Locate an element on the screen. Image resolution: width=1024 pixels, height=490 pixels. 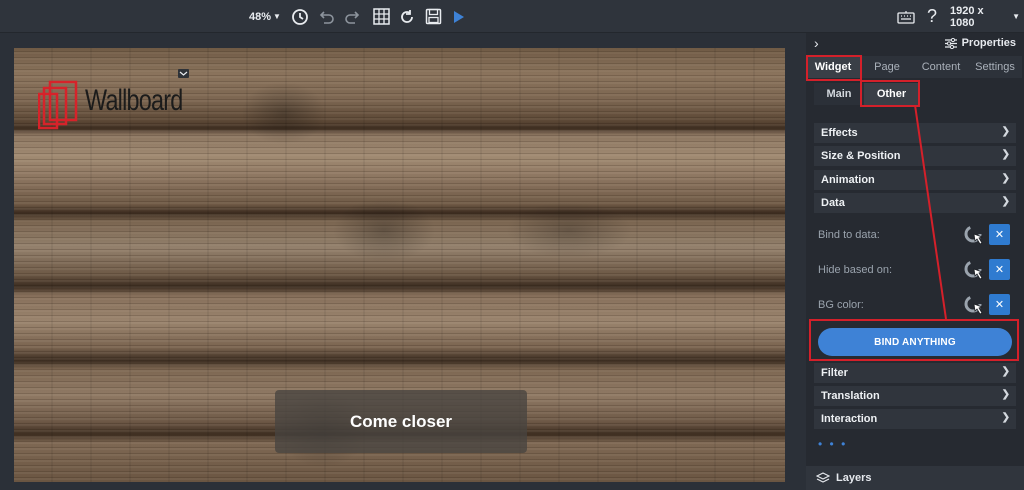
history-icon is located at coordinates (300, 16).